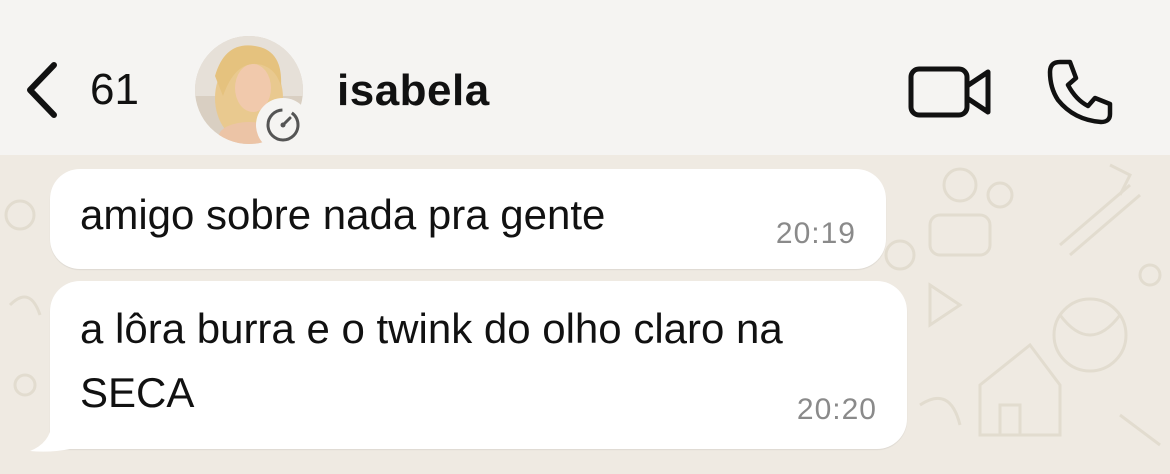 The image size is (1170, 474). I want to click on video-camera-icon, so click(950, 92).